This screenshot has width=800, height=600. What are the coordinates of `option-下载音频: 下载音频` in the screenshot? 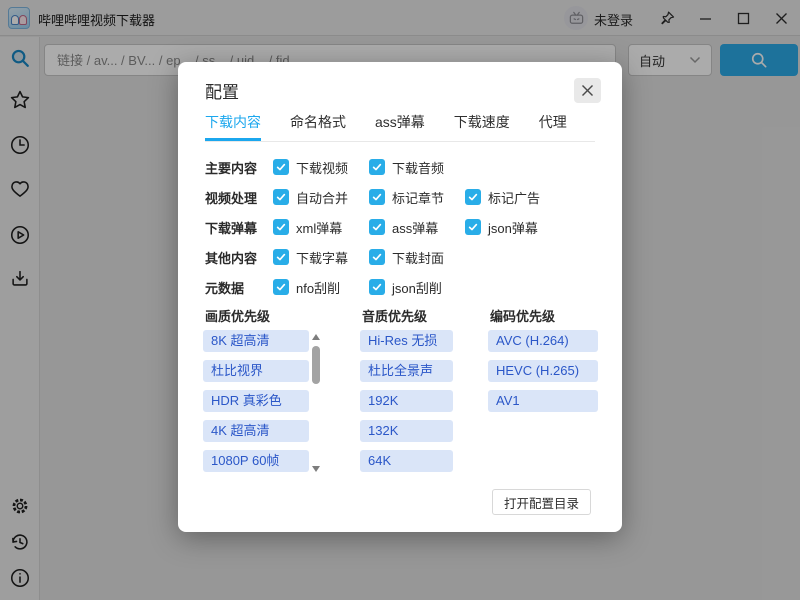 It's located at (406, 167).